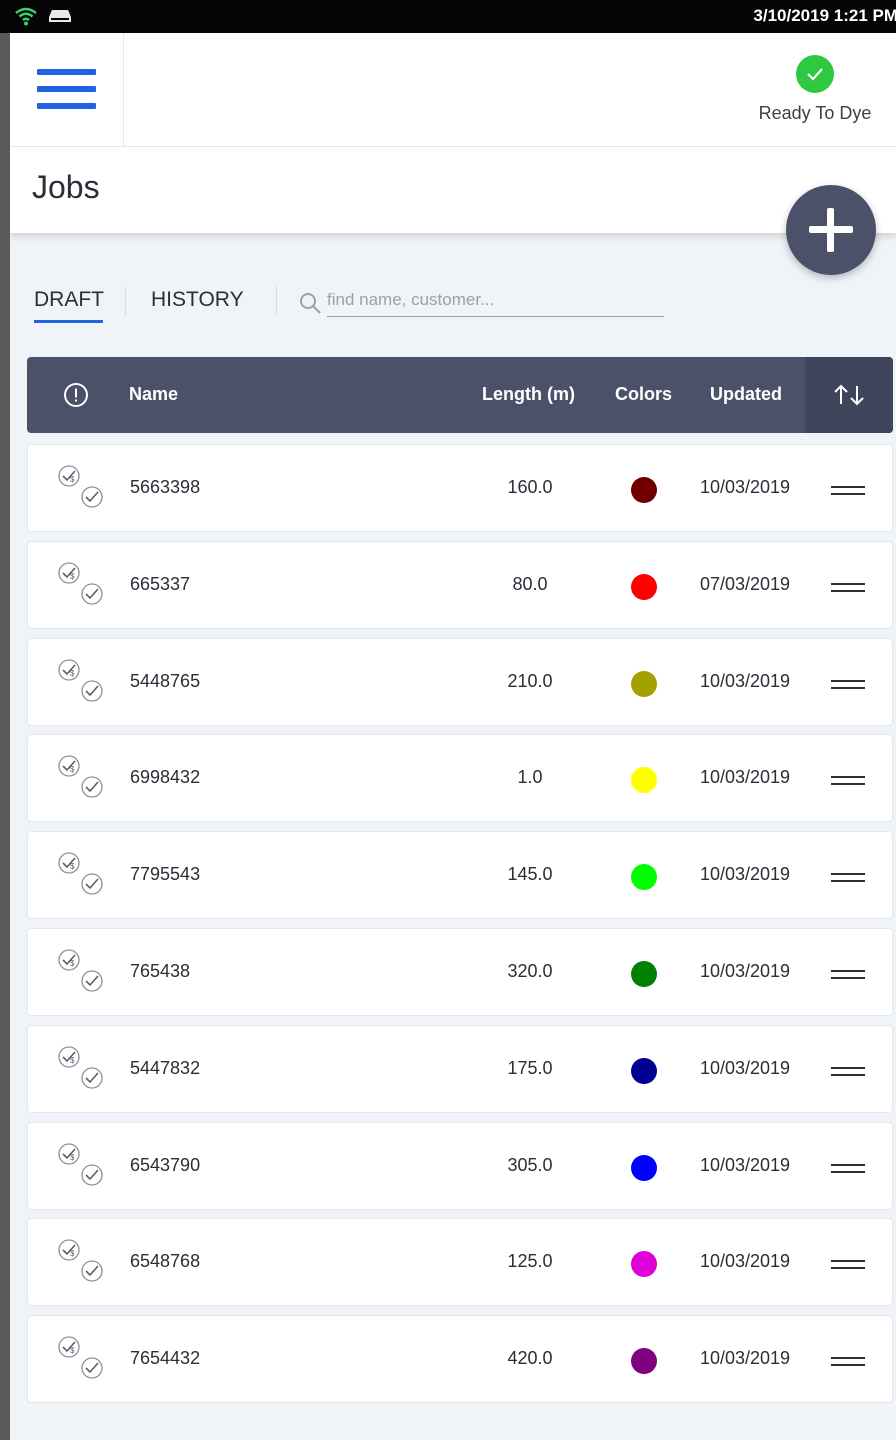 This screenshot has width=896, height=1440. What do you see at coordinates (460, 681) in the screenshot?
I see `table-row: $5448765 210.0 10/03/2019` at bounding box center [460, 681].